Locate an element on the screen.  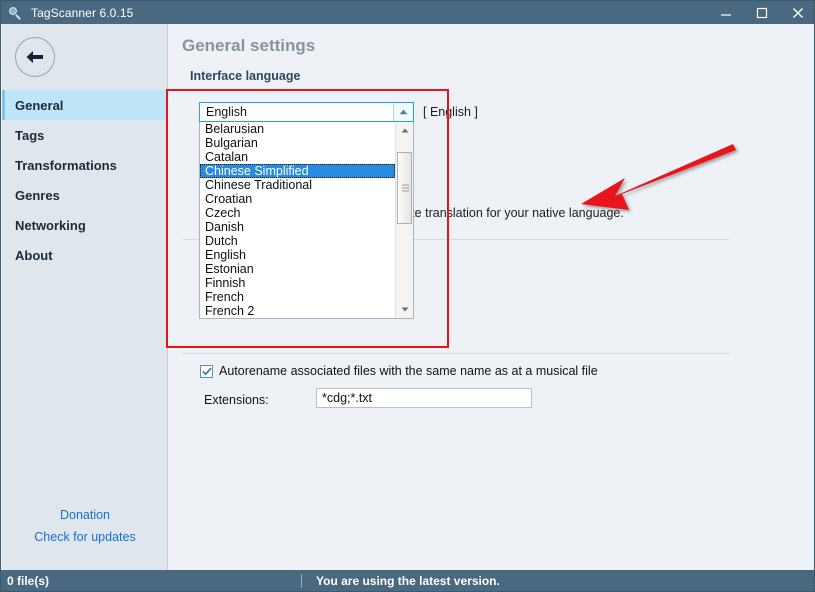
window-controls is located at coordinates (761, 12).